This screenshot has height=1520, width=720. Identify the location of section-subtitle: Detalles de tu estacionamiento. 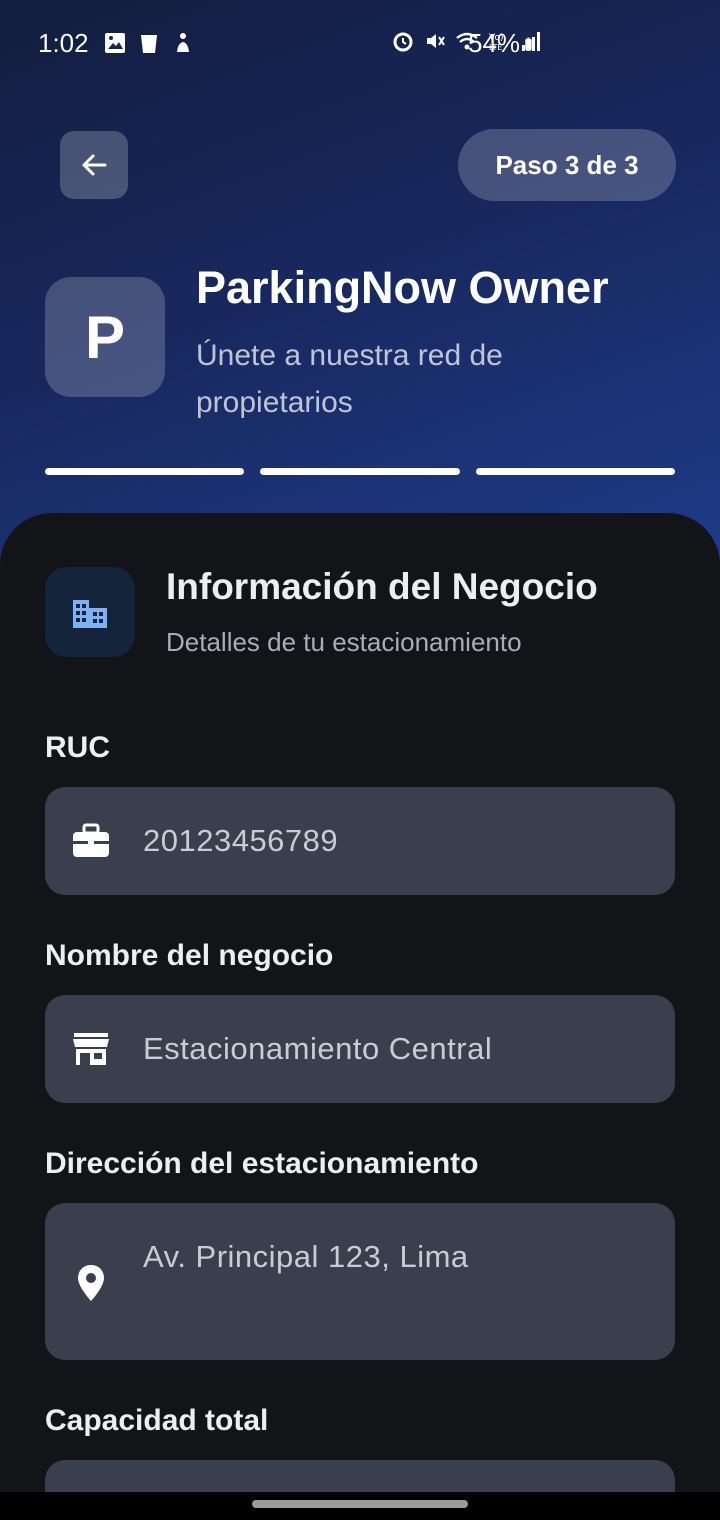
(344, 642).